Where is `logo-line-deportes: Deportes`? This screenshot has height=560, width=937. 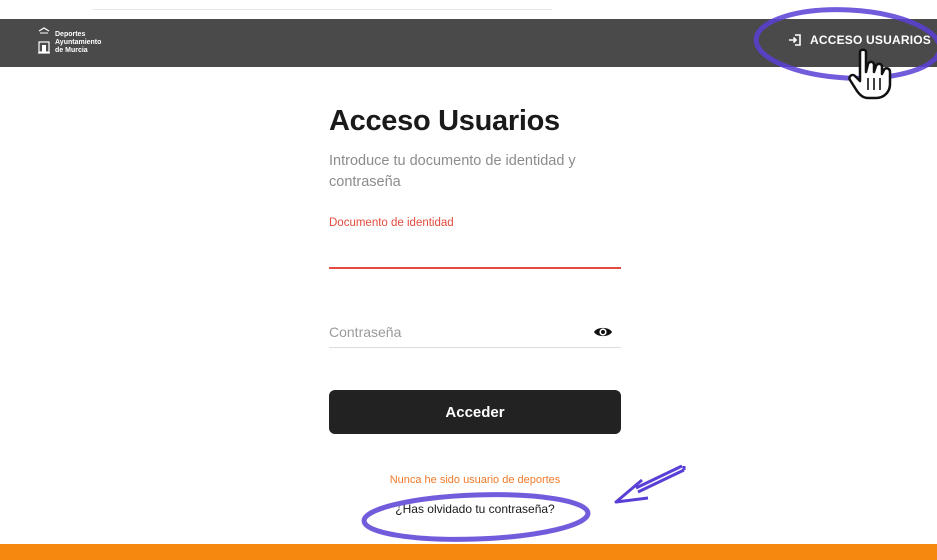 logo-line-deportes: Deportes is located at coordinates (70, 34).